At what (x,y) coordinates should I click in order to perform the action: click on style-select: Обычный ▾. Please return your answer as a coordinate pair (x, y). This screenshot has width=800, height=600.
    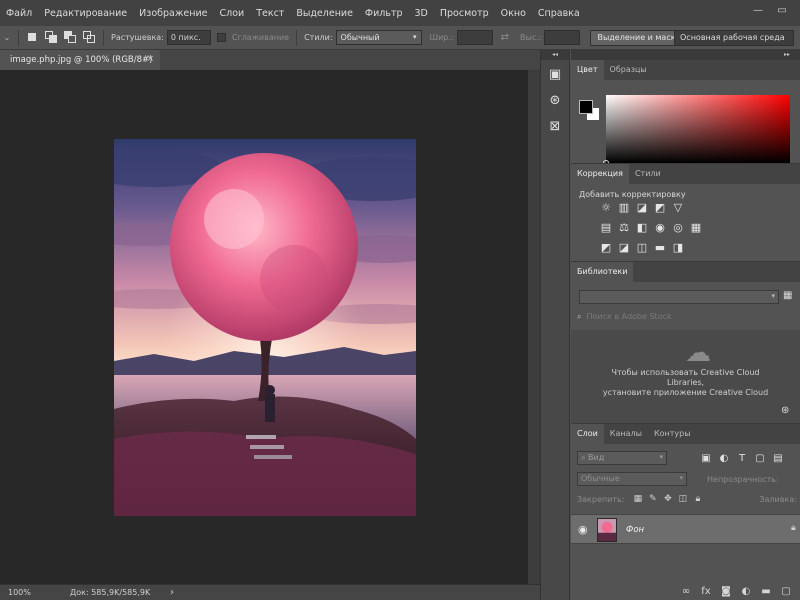
    Looking at the image, I should click on (378, 37).